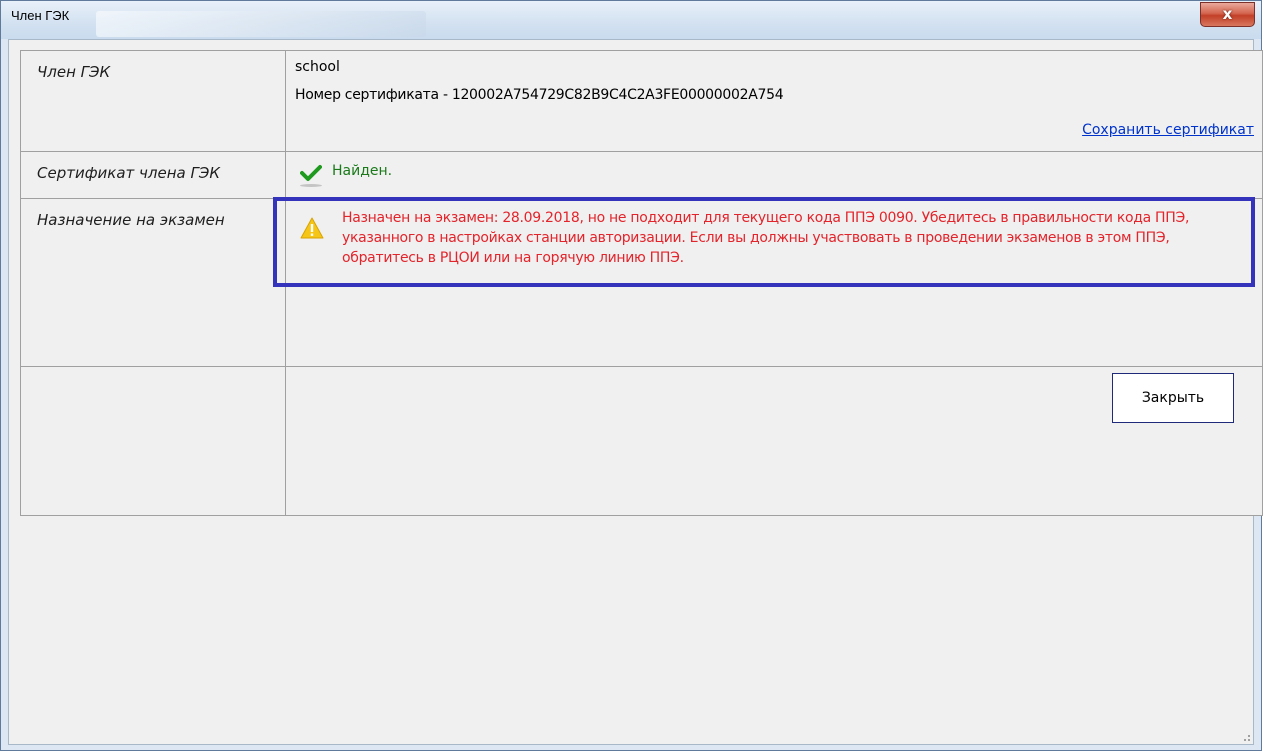 The width and height of the screenshot is (1264, 753). I want to click on value-cell: Найден., so click(774, 175).